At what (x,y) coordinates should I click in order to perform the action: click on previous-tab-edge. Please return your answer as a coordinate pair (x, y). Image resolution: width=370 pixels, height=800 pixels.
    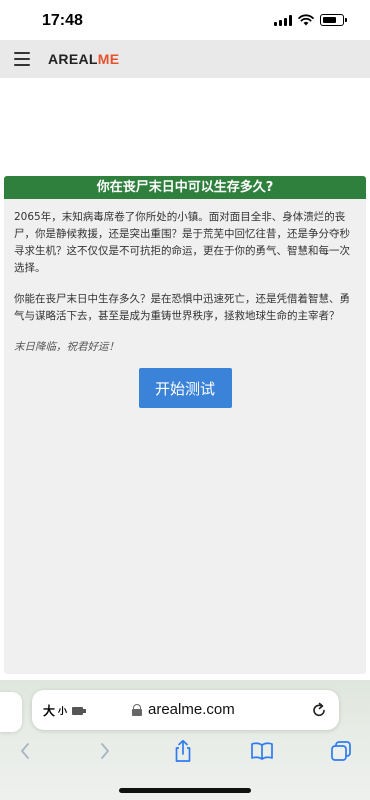
    Looking at the image, I should click on (11, 712).